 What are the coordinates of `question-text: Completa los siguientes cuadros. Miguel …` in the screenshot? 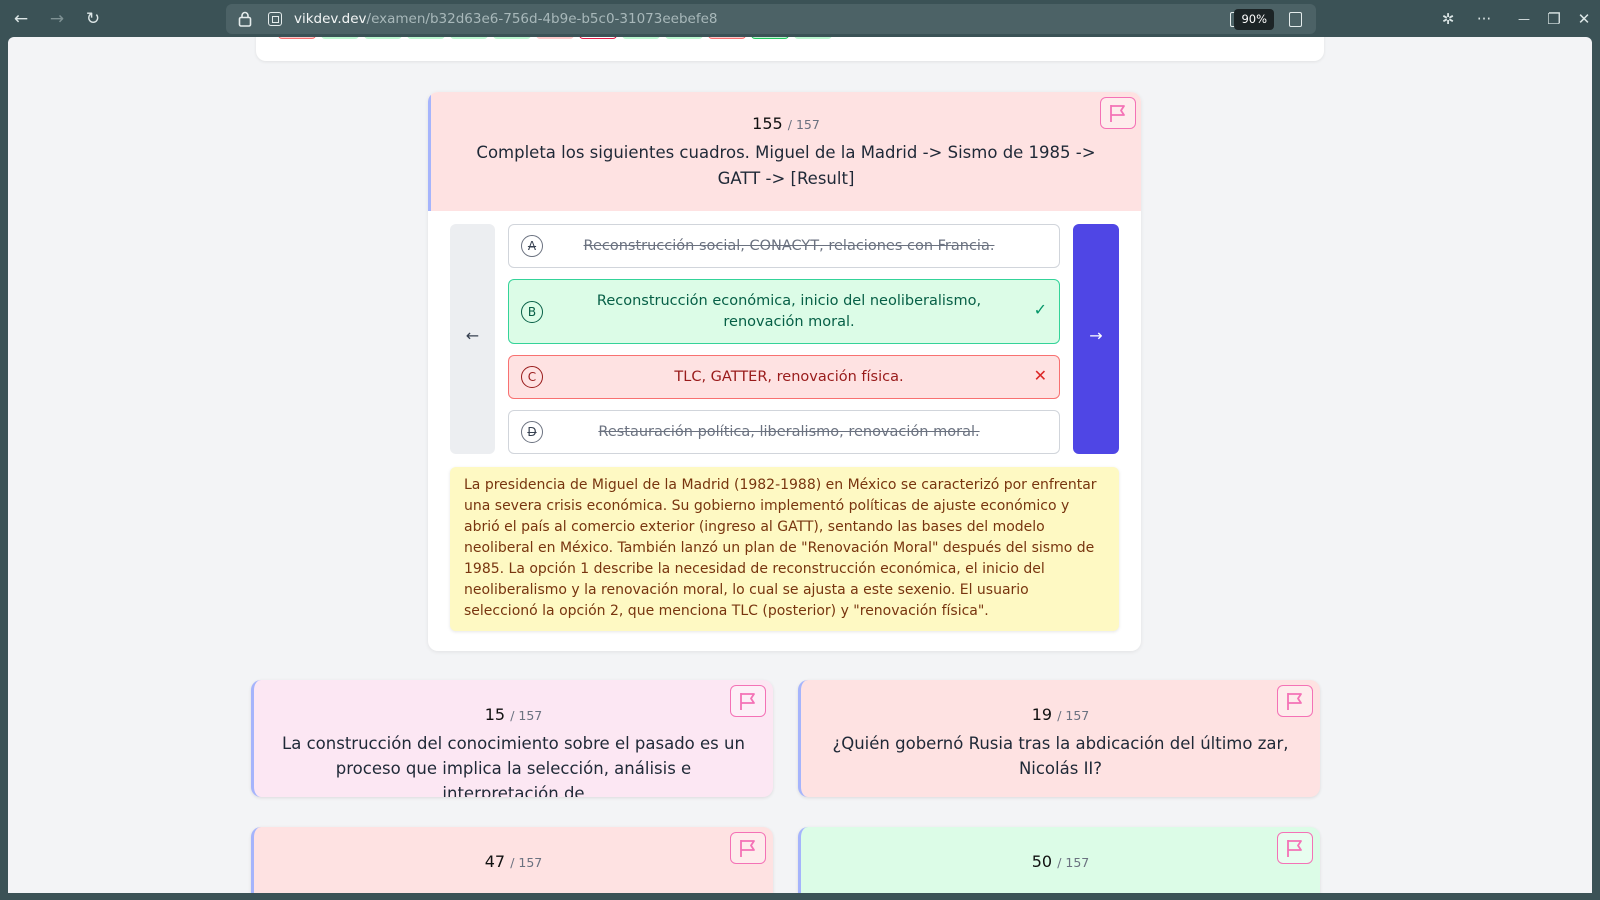 It's located at (786, 165).